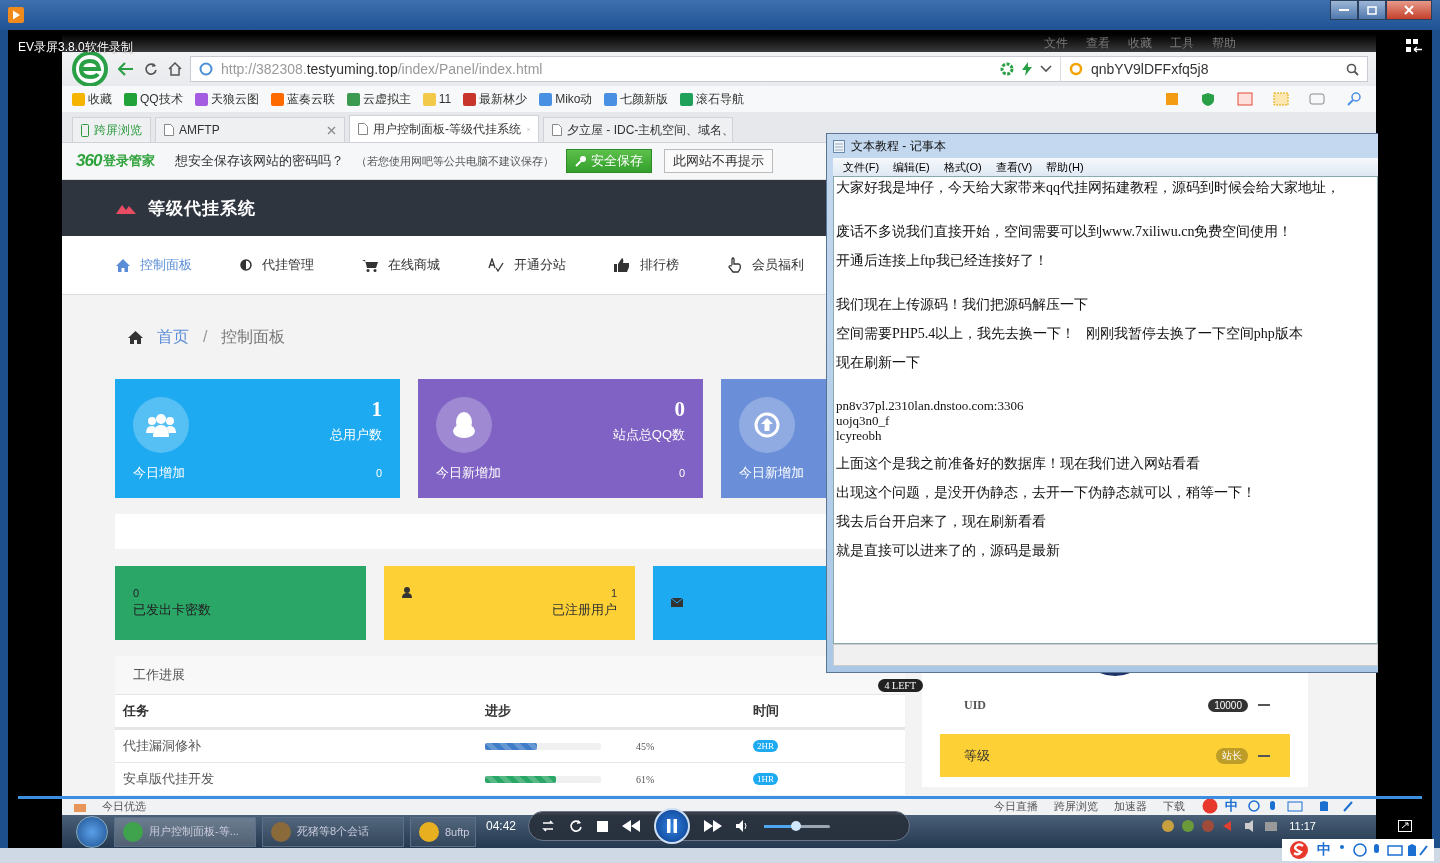 This screenshot has height=863, width=1440. Describe the element at coordinates (206, 69) in the screenshot. I see `globe-icon` at that location.